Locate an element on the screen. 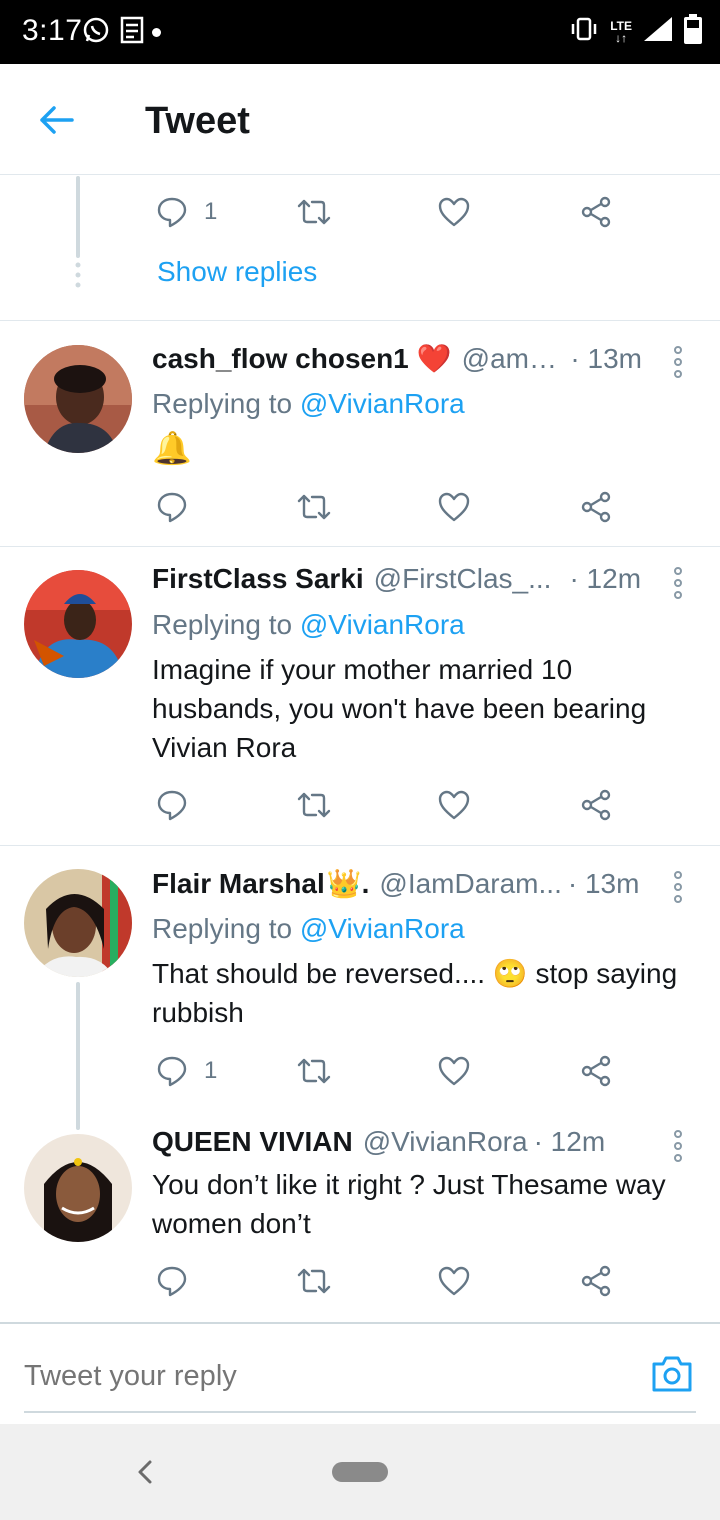 The width and height of the screenshot is (720, 1520). display-name: FirstClass Sarki is located at coordinates (258, 579).